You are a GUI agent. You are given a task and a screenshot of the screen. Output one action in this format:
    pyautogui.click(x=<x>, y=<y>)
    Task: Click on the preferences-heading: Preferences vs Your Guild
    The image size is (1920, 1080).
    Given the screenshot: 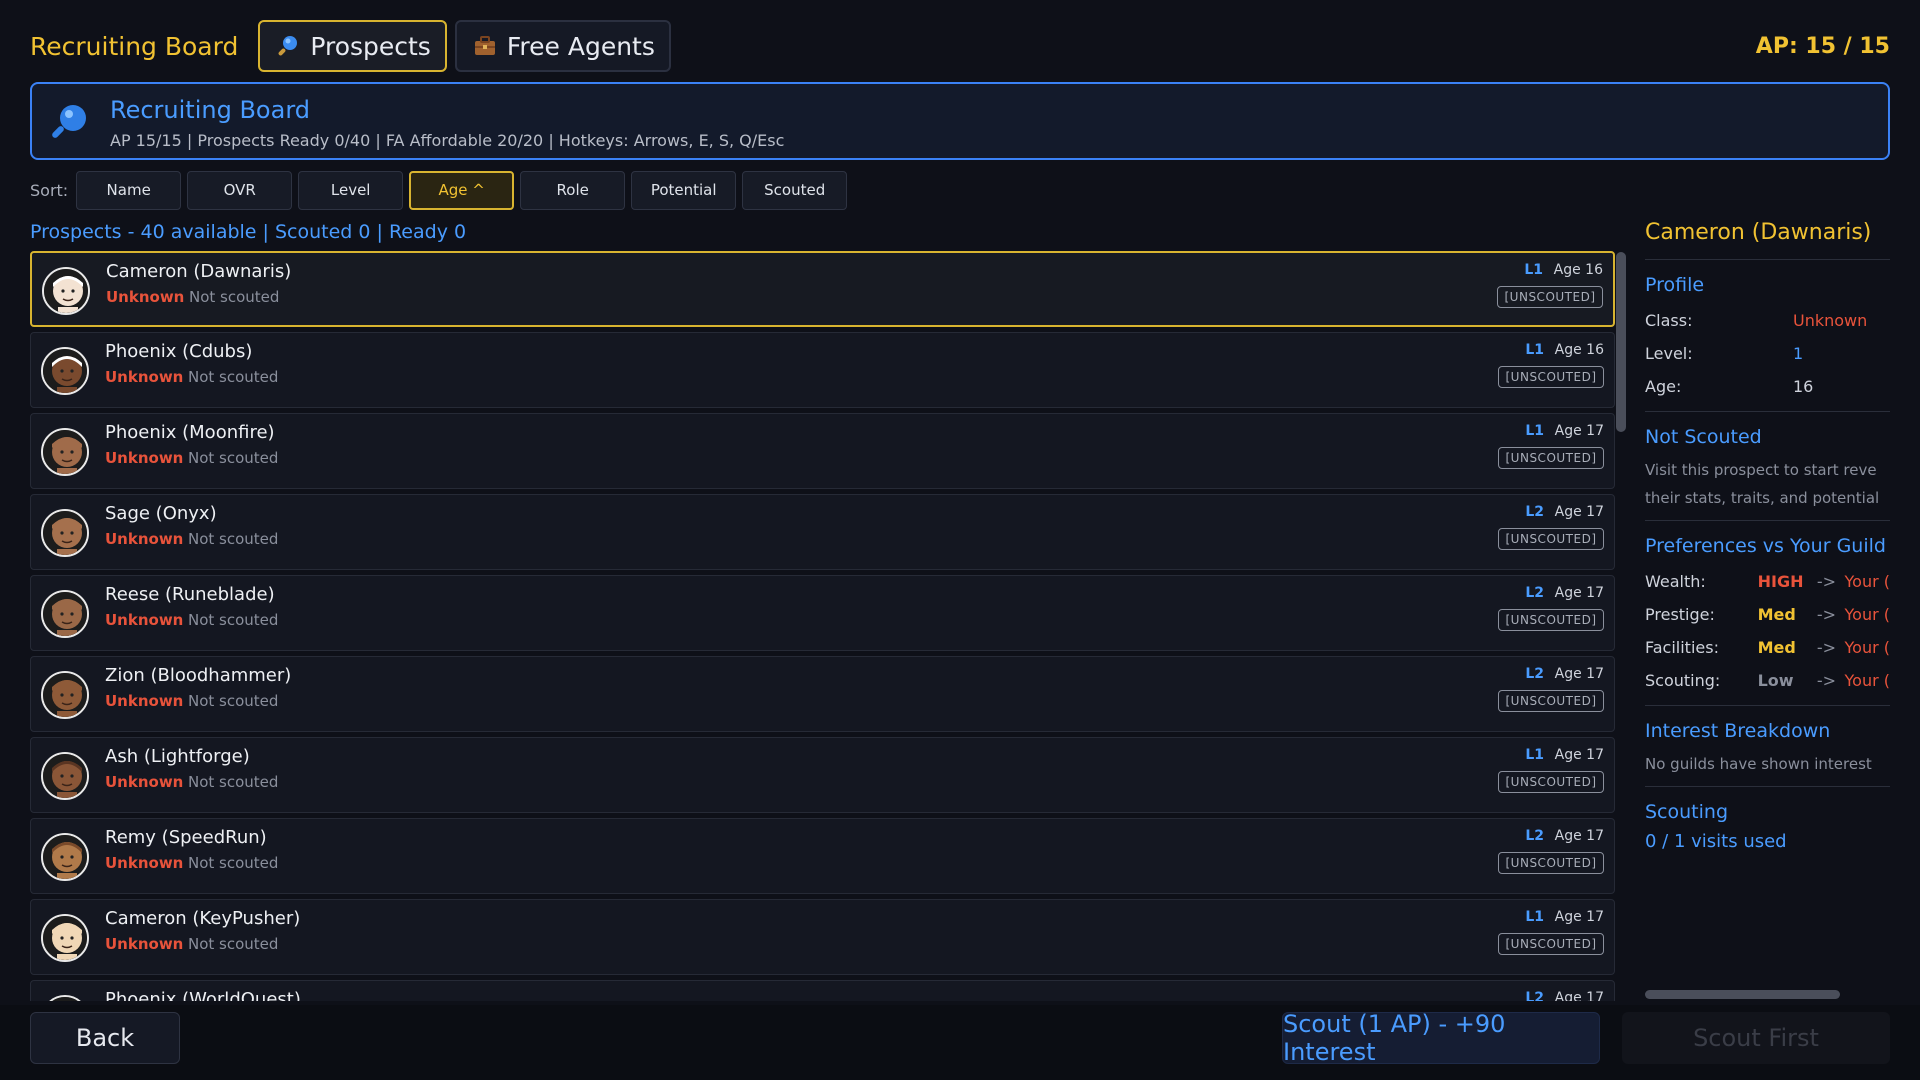 What is the action you would take?
    pyautogui.click(x=1765, y=546)
    